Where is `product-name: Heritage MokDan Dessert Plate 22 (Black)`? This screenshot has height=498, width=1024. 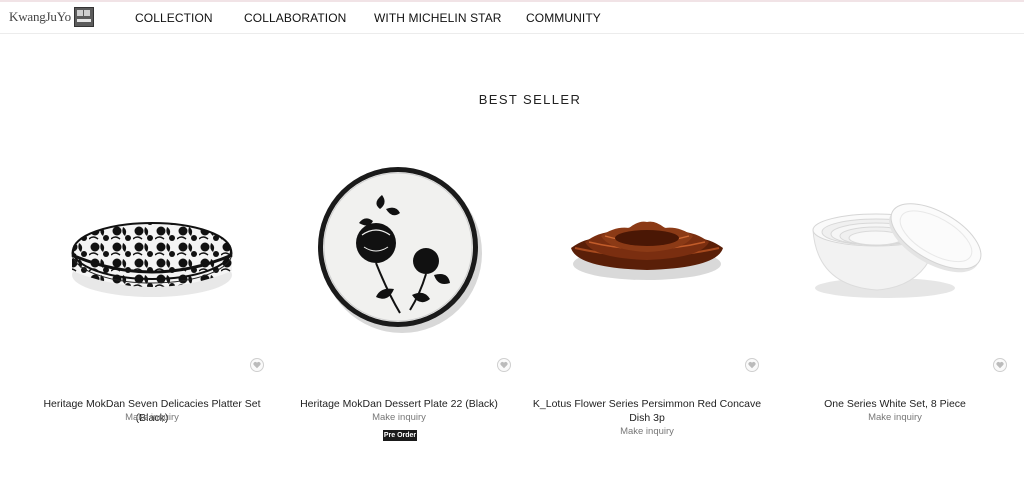 product-name: Heritage MokDan Dessert Plate 22 (Black) is located at coordinates (399, 404).